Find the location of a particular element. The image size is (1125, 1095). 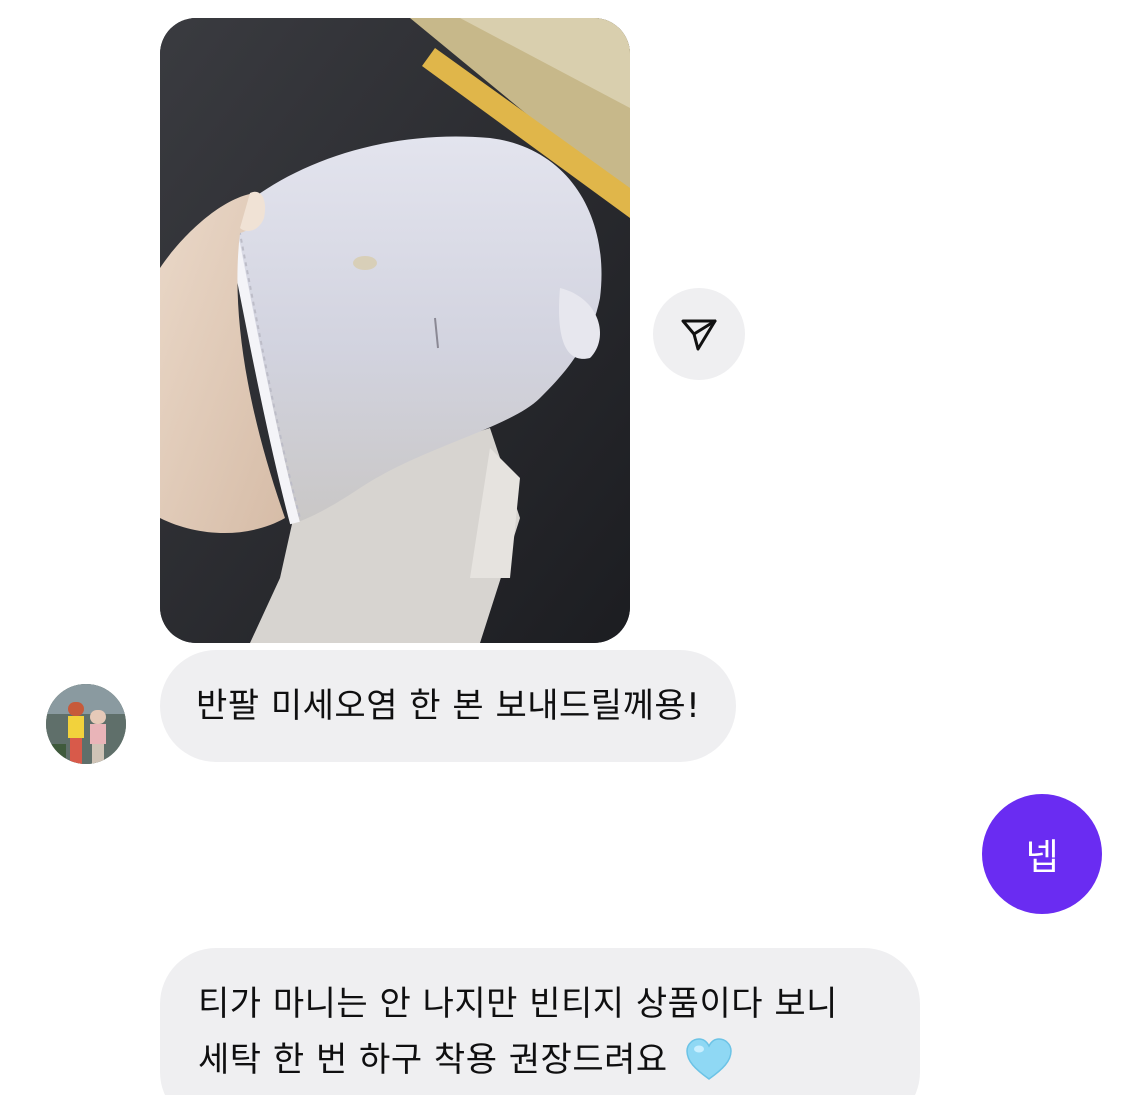

paper-plane-icon is located at coordinates (699, 335).